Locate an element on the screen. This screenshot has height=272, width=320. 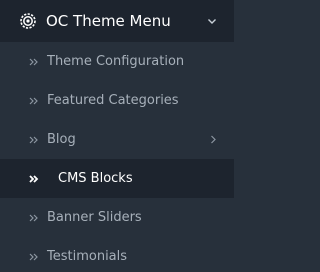
menu-item-cms-blocks: CMS Blocks is located at coordinates (117, 178).